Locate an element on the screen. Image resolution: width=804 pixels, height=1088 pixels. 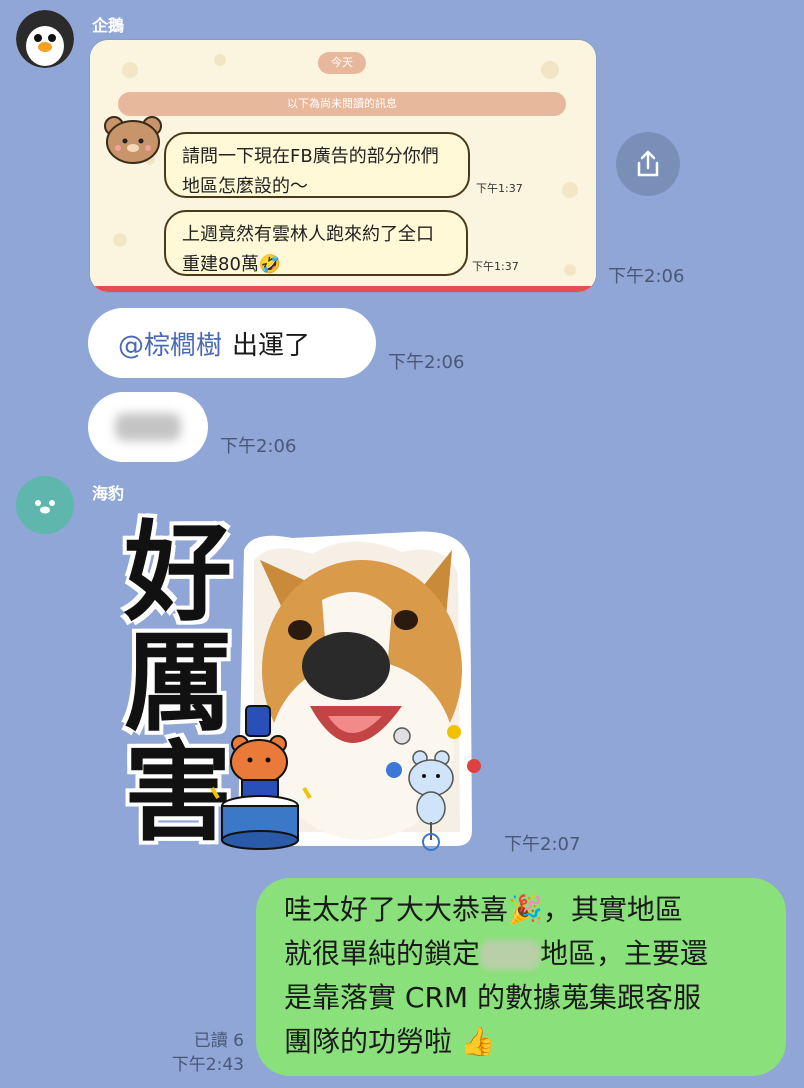
sticker-char-1: 好 is located at coordinates (178, 573).